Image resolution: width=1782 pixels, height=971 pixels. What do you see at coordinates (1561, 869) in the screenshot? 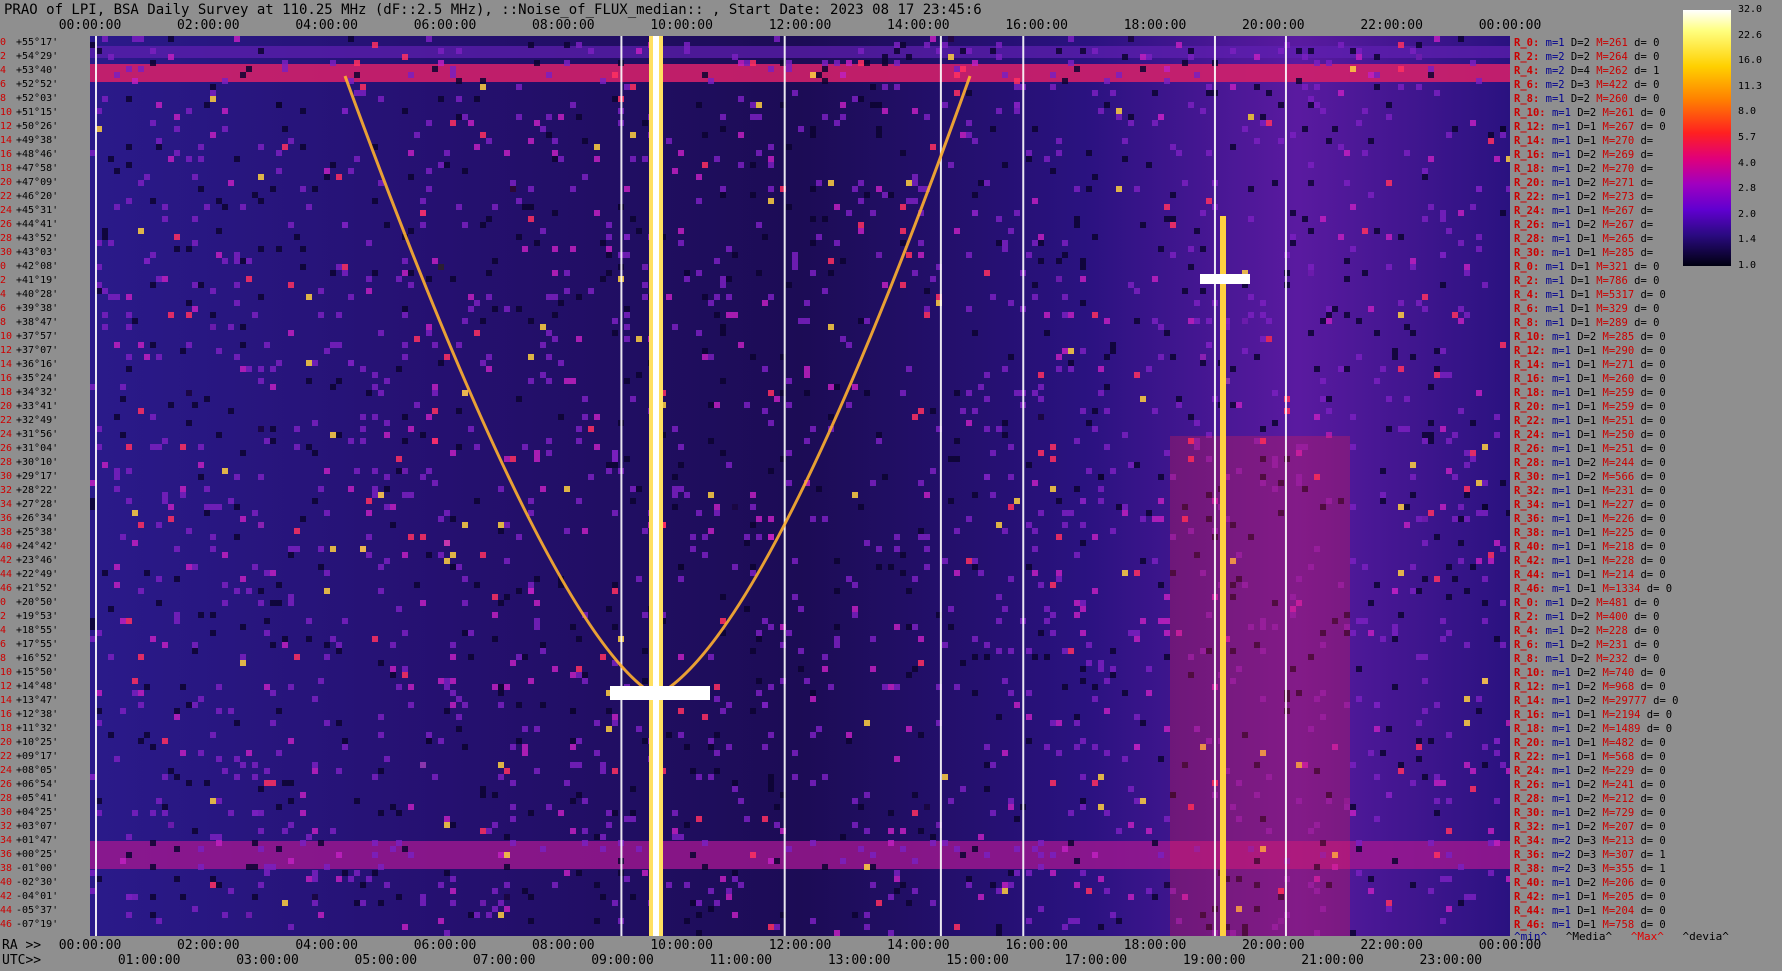
I see `stat-min: m=2` at bounding box center [1561, 869].